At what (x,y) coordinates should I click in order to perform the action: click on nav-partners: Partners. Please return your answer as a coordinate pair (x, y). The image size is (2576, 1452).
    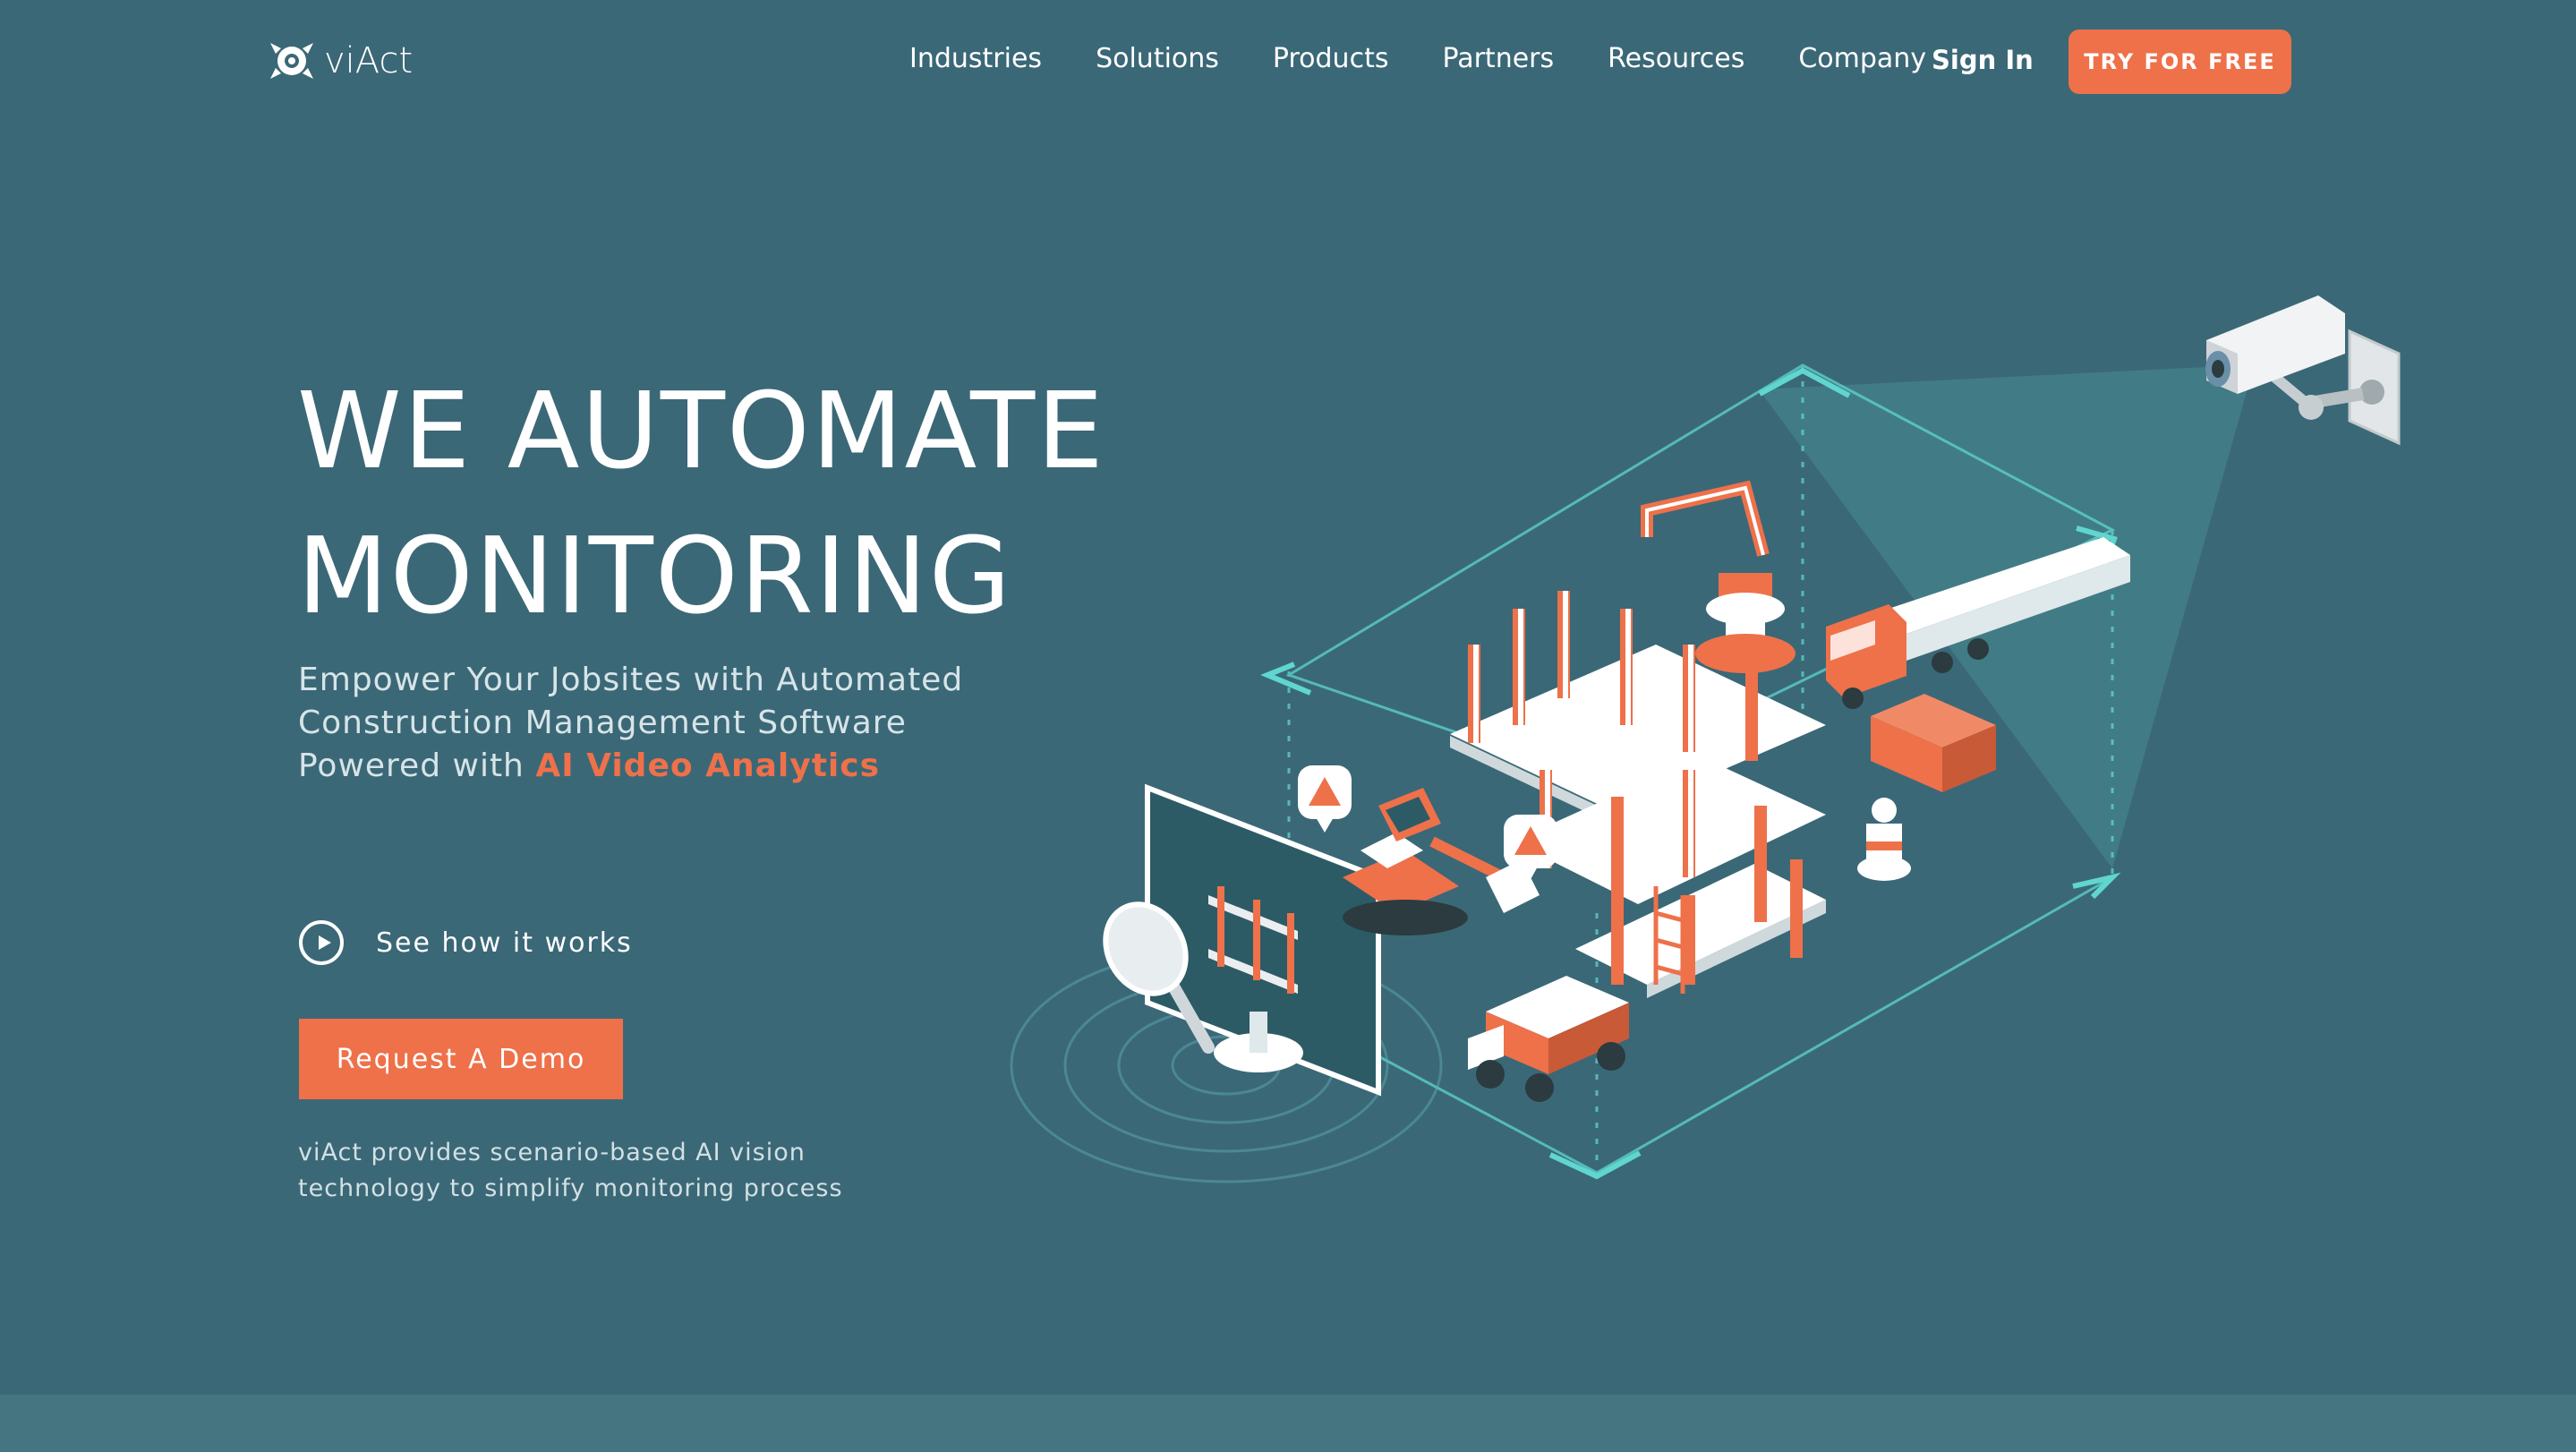
    Looking at the image, I should click on (1498, 58).